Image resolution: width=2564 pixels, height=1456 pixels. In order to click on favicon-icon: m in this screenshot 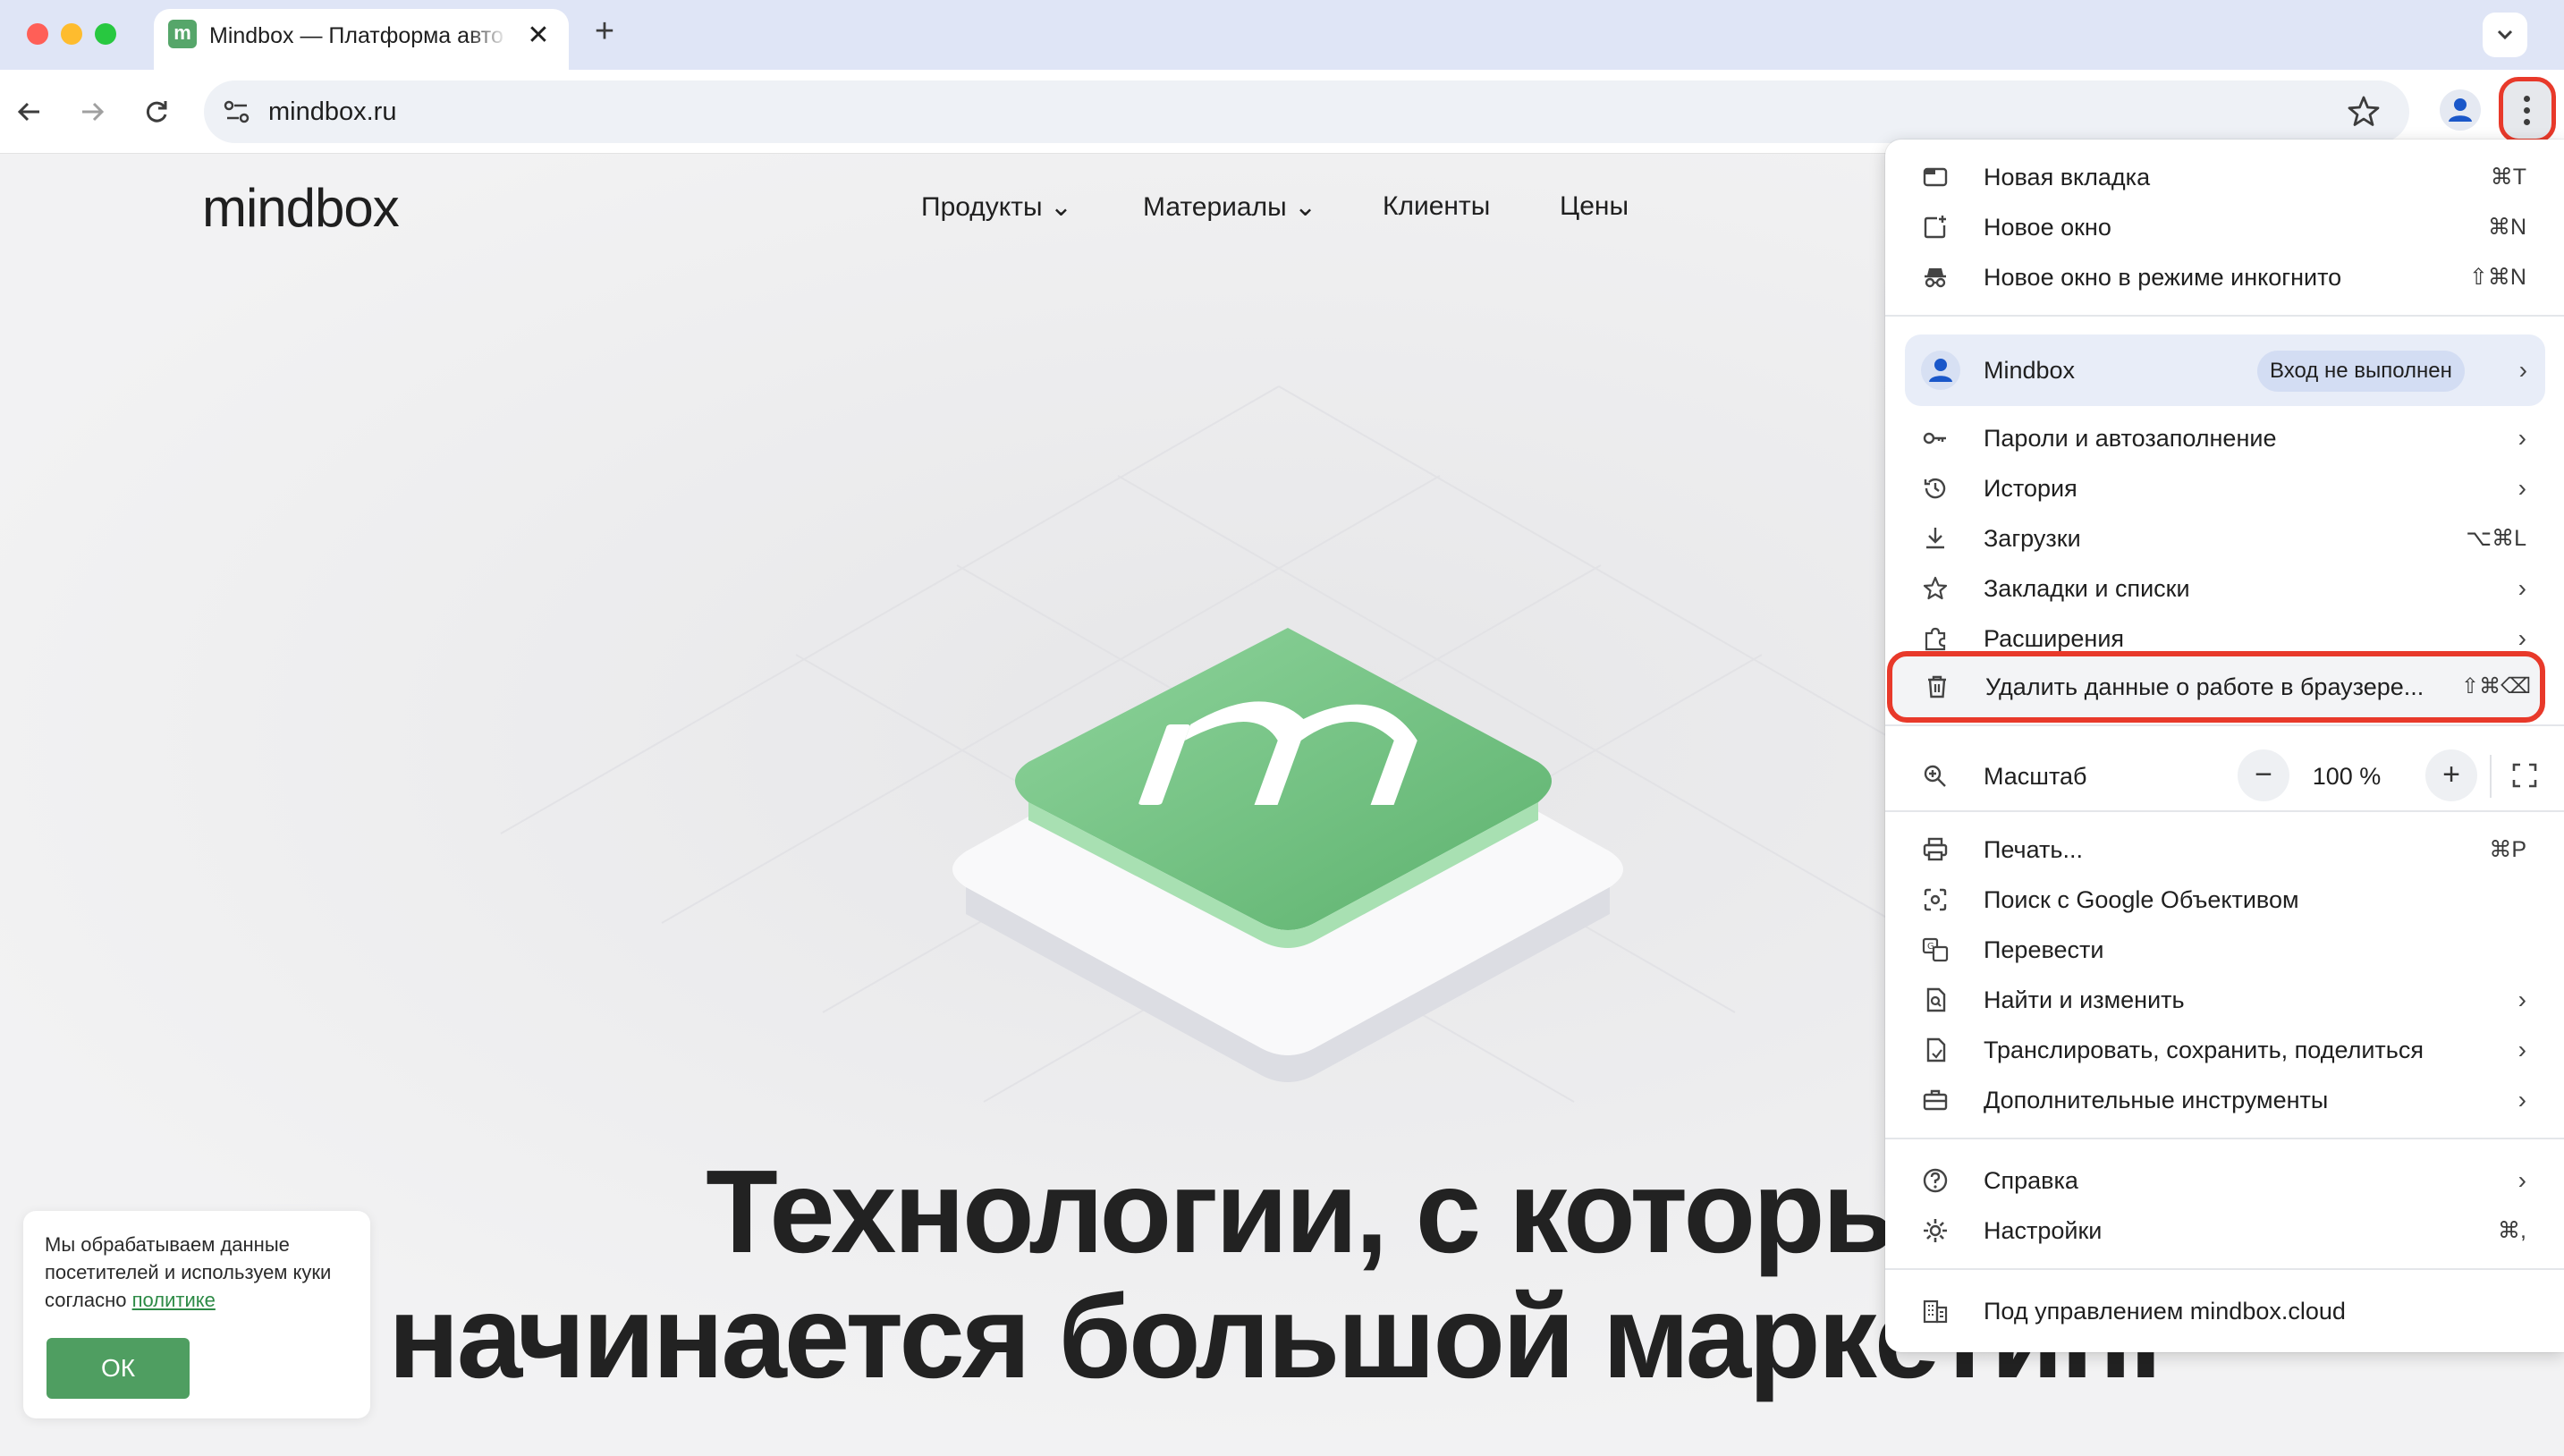, I will do `click(182, 34)`.